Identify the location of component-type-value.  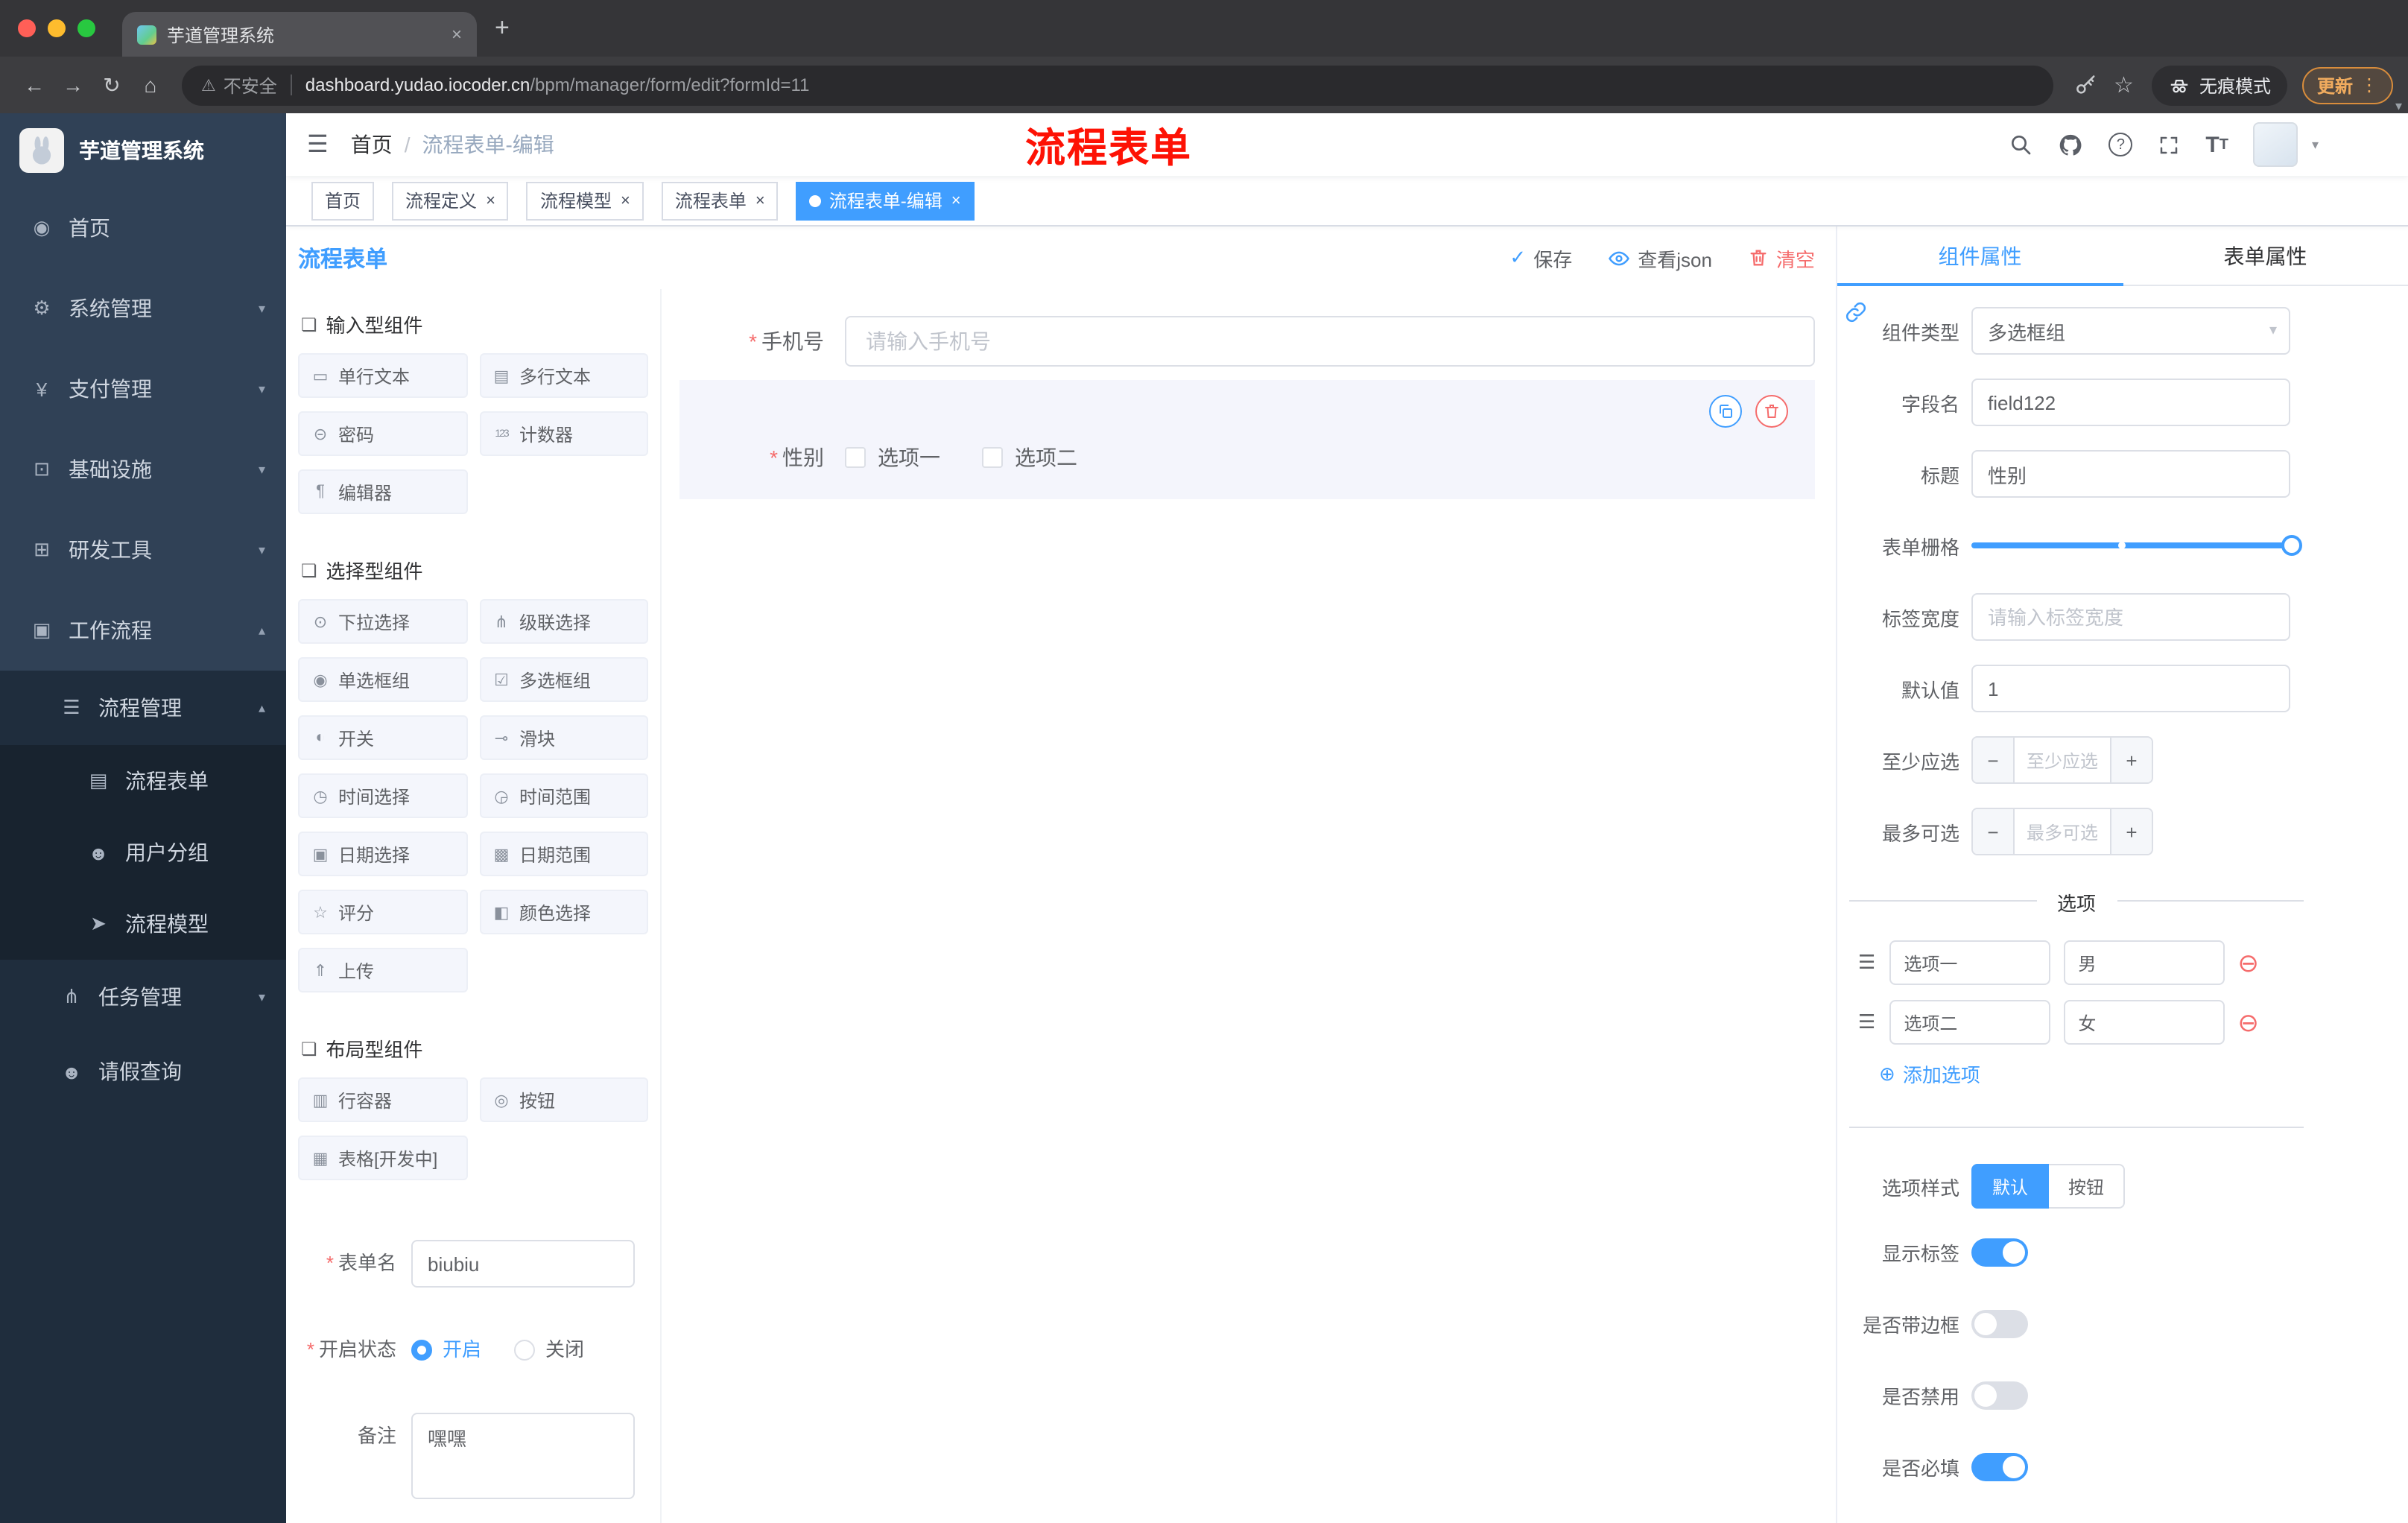
(2130, 331).